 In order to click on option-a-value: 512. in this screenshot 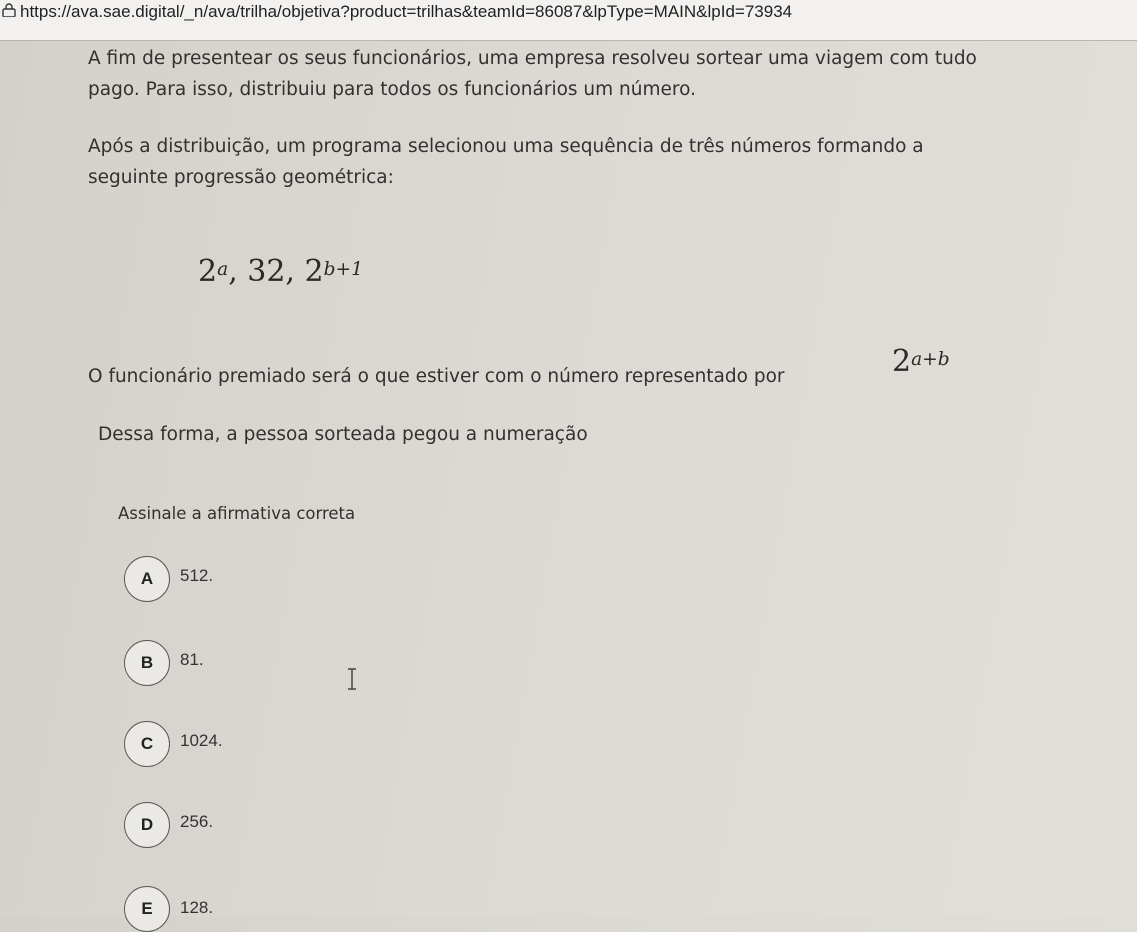, I will do `click(196, 576)`.